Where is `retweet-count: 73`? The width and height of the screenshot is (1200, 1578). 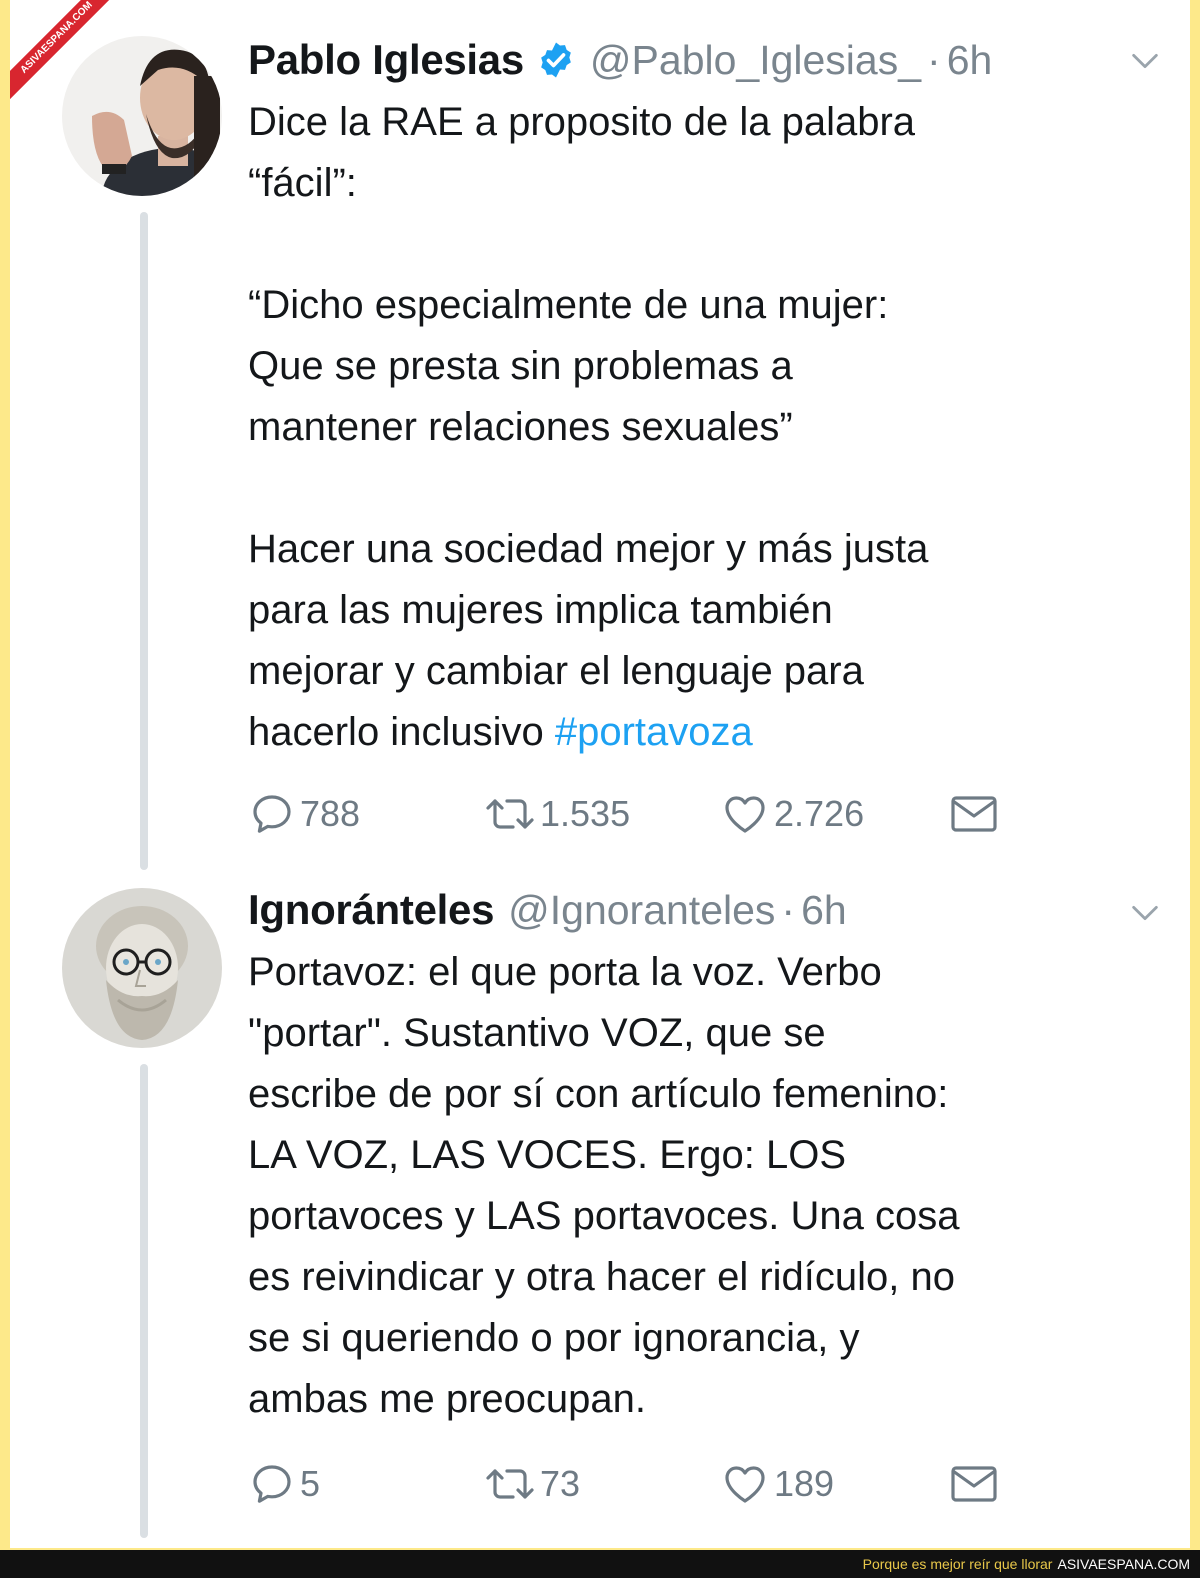 retweet-count: 73 is located at coordinates (560, 1483).